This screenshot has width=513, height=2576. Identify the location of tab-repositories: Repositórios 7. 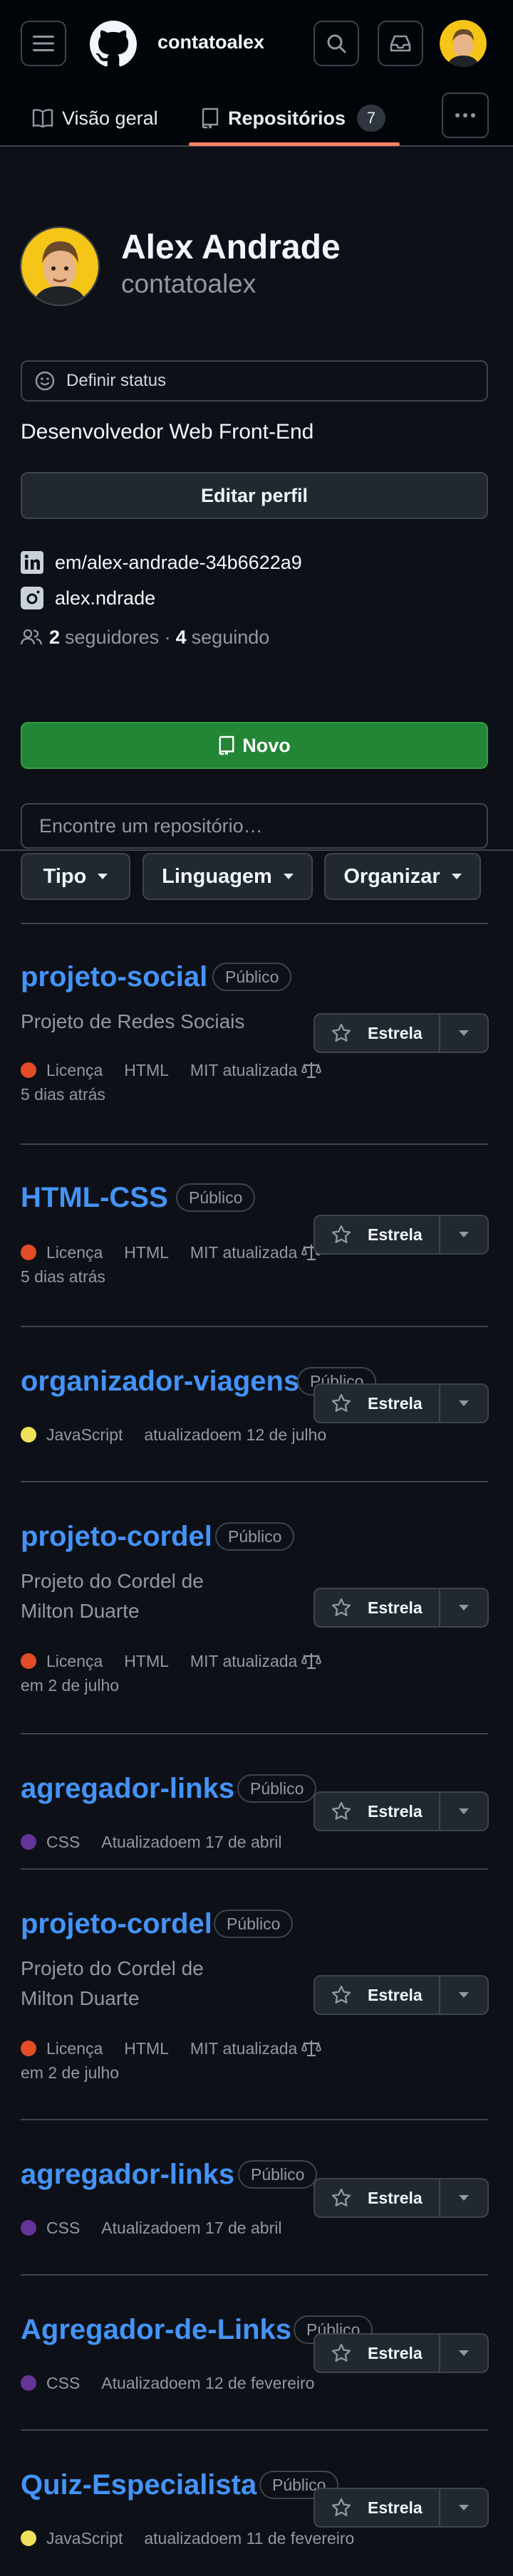
(293, 118).